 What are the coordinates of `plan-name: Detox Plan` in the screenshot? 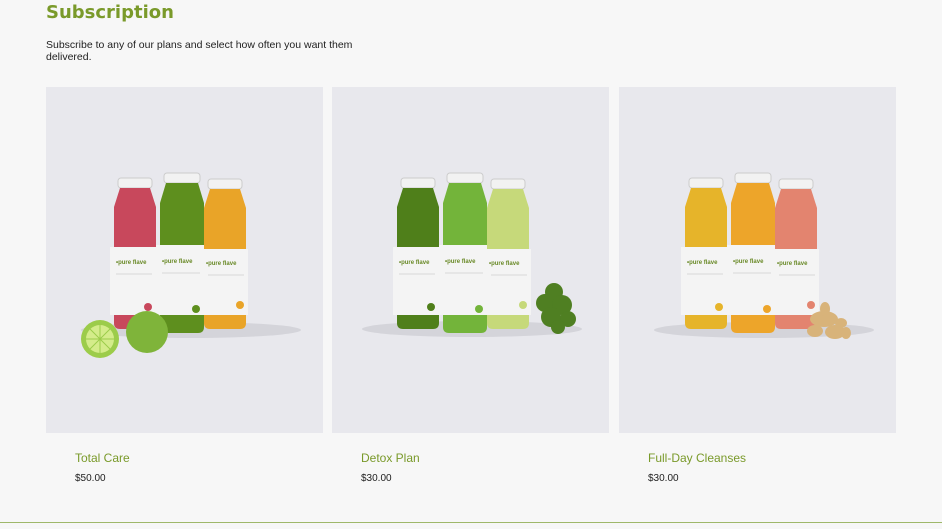 It's located at (390, 458).